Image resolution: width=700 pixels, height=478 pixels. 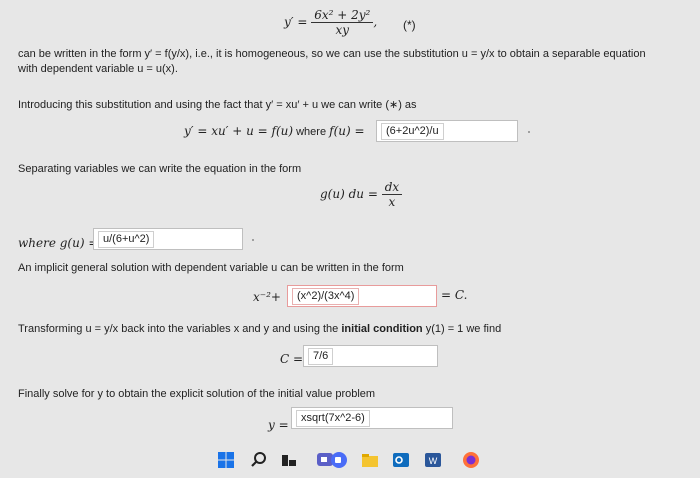 I want to click on implicit-suffix: = C., so click(x=454, y=295).